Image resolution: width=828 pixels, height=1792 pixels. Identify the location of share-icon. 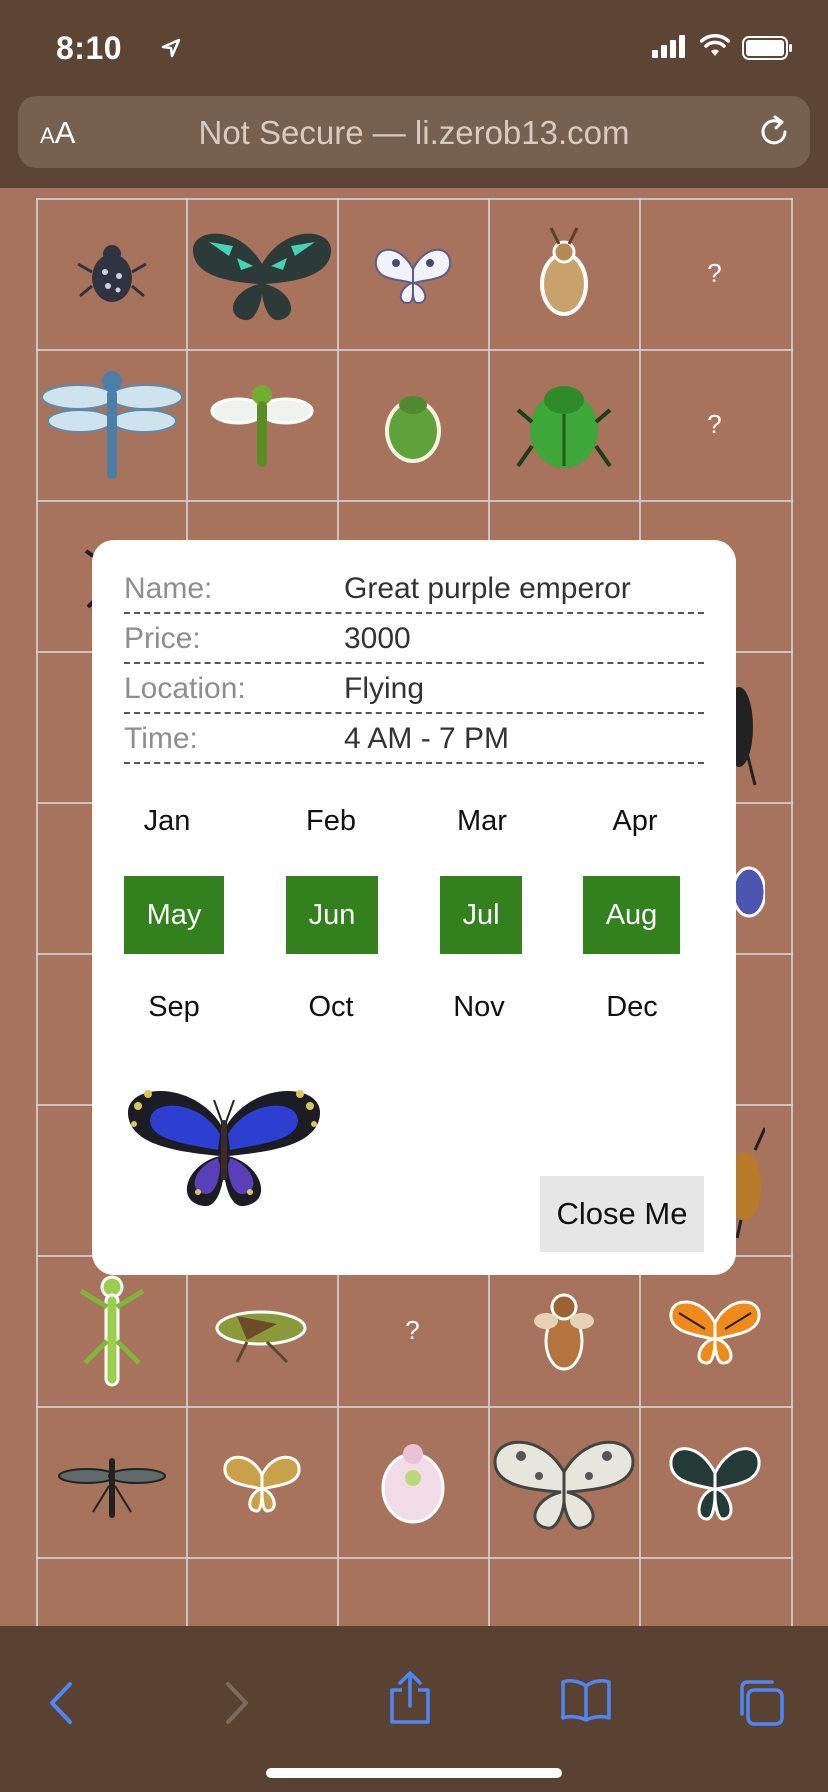
(410, 1698).